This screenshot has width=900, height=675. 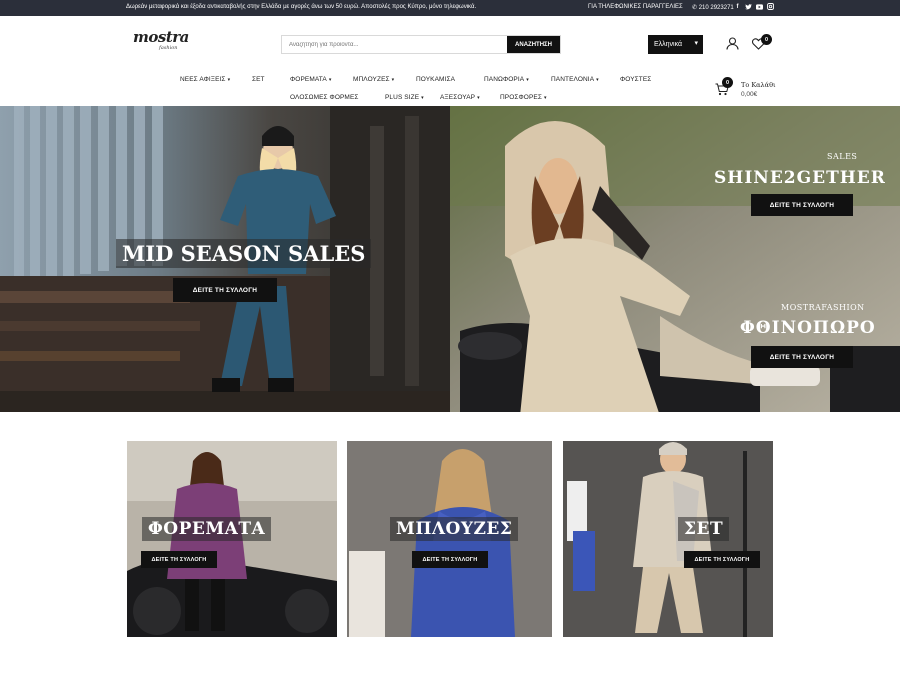 I want to click on category-card-set: ΣΕΤ ΔΕΙΤΕ ΤΗ ΣΥΛΛΟΓΗ, so click(x=668, y=539).